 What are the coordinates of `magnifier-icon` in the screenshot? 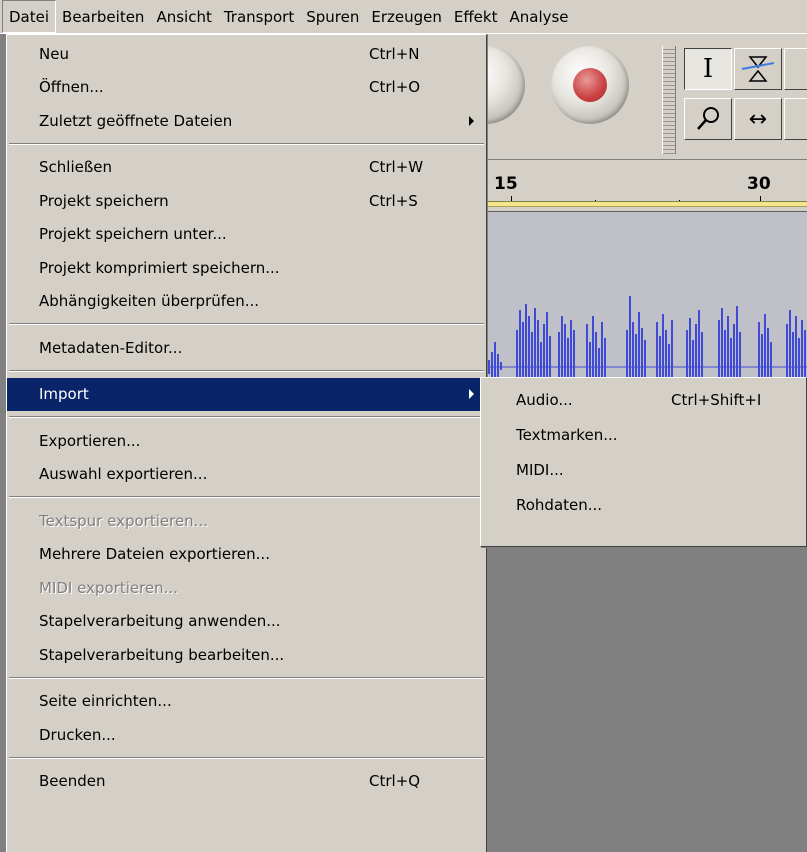 It's located at (708, 118).